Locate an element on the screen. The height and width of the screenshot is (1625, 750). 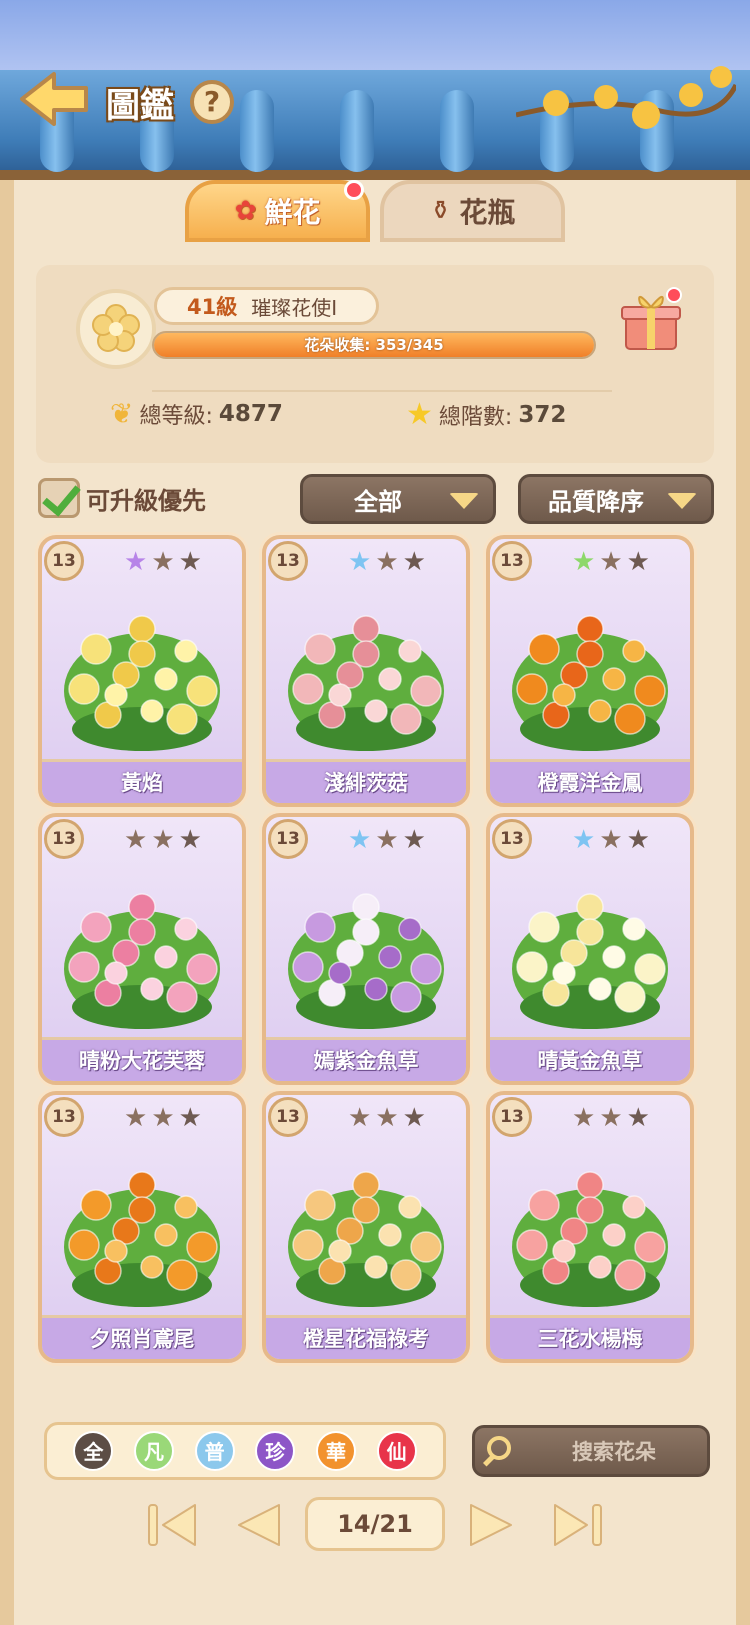
page-indicator: 14/21 is located at coordinates (375, 1524).